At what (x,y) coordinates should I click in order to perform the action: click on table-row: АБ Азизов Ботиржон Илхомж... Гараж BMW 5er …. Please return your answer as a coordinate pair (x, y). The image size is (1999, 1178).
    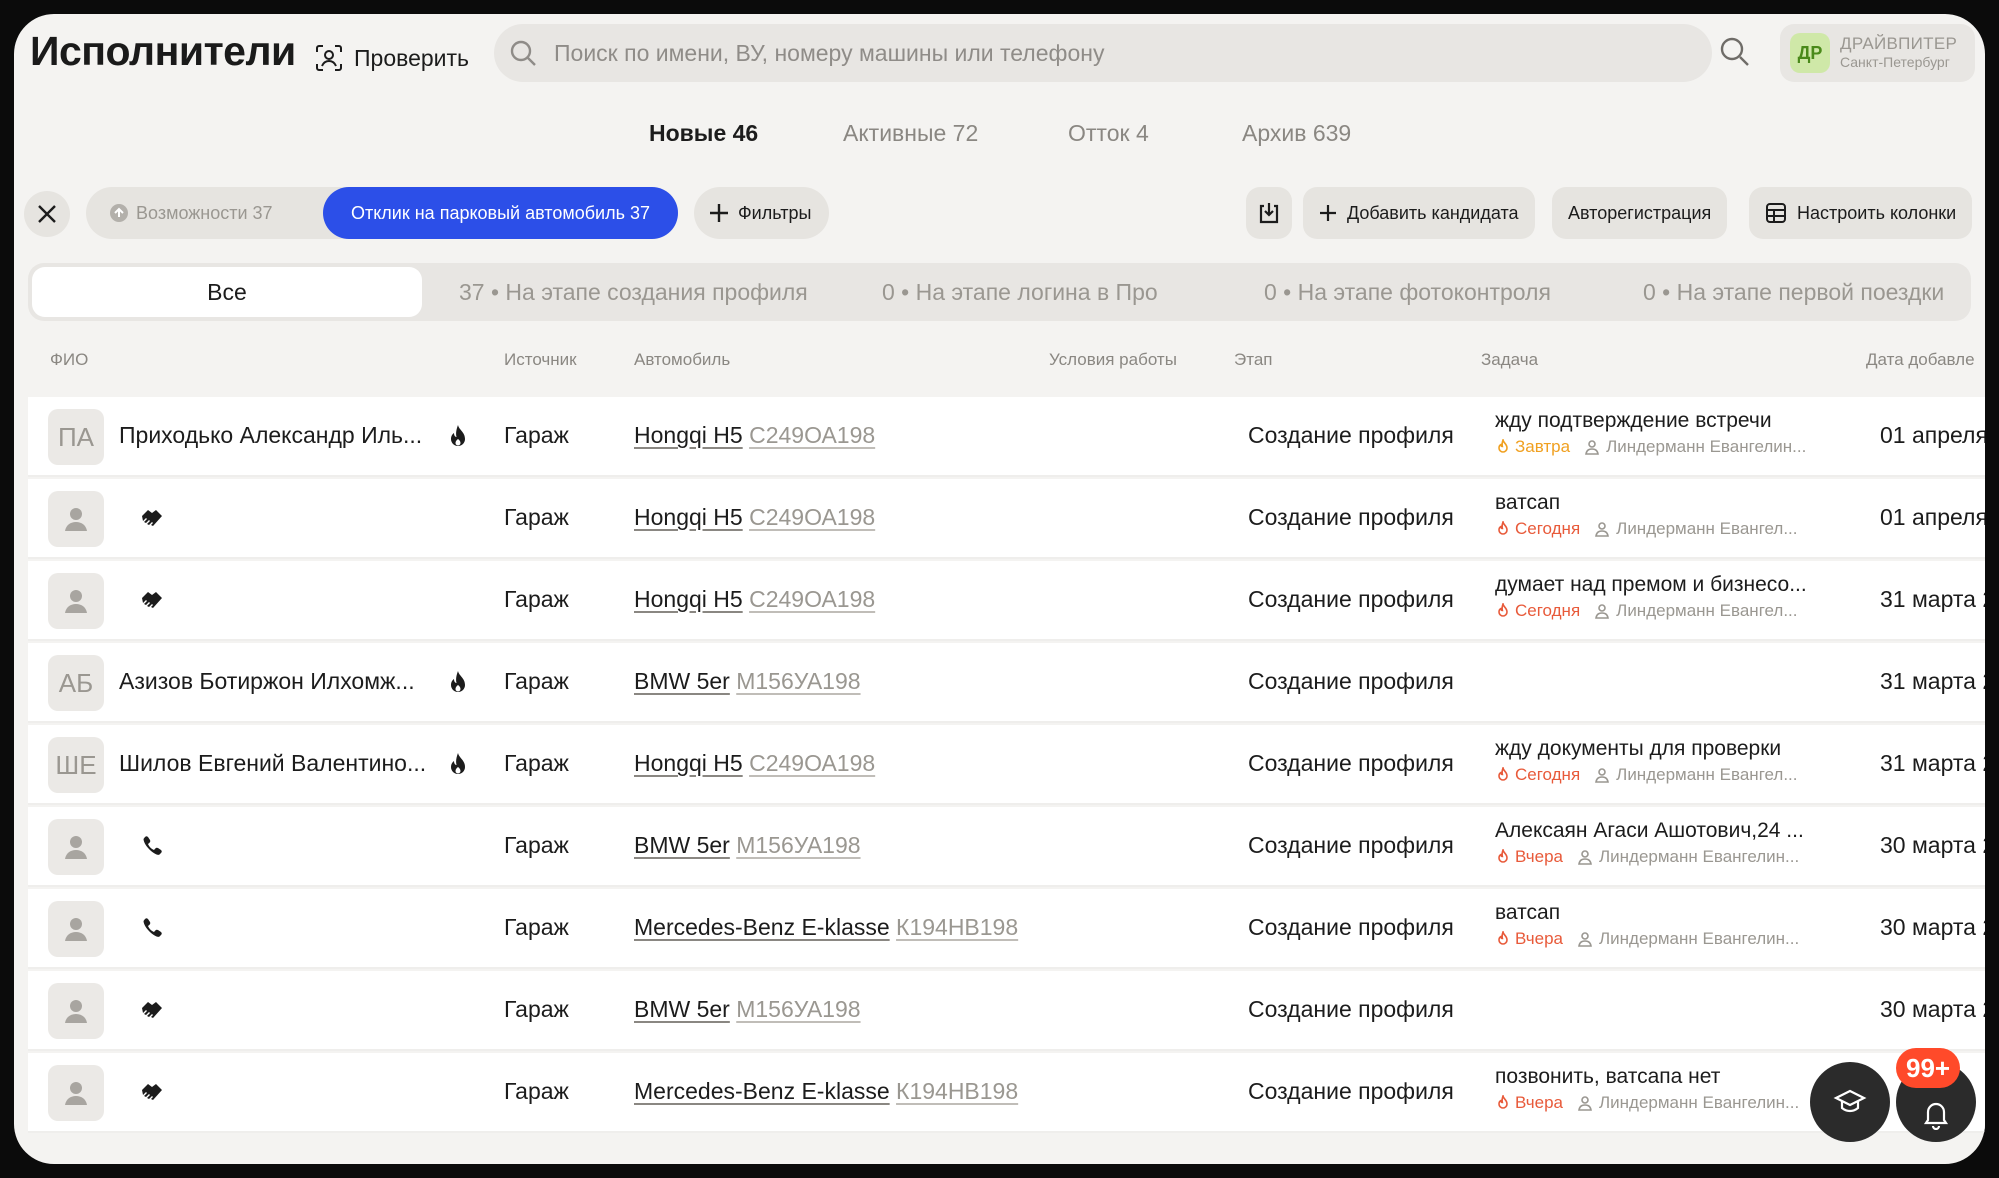
    Looking at the image, I should click on (1006, 683).